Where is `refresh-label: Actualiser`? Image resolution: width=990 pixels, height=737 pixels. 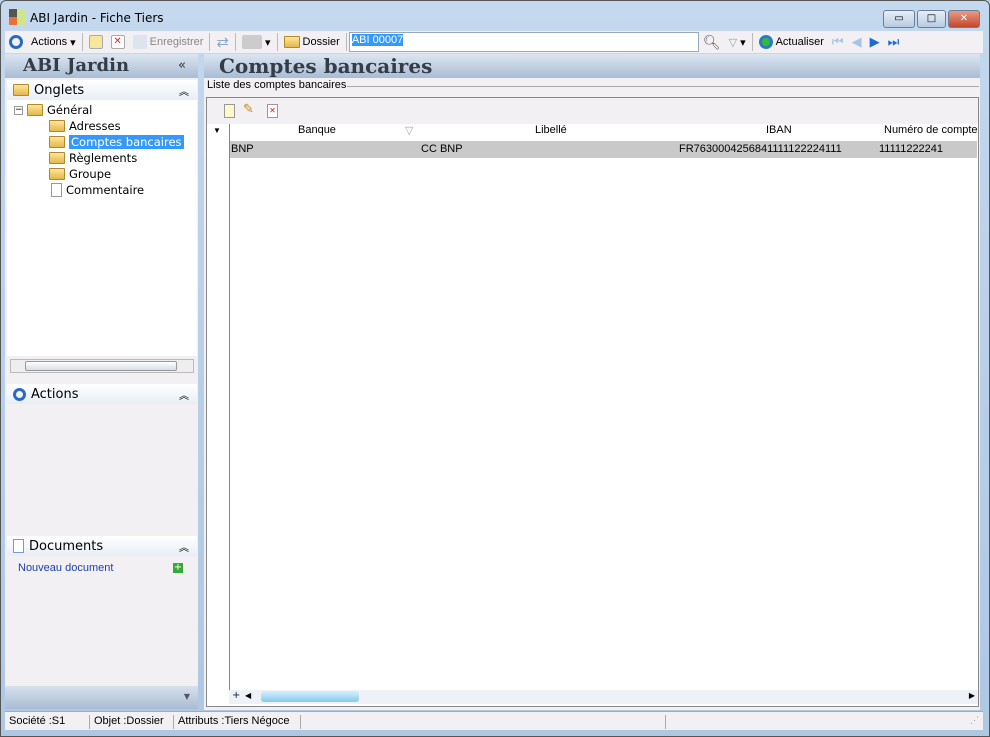 refresh-label: Actualiser is located at coordinates (799, 42).